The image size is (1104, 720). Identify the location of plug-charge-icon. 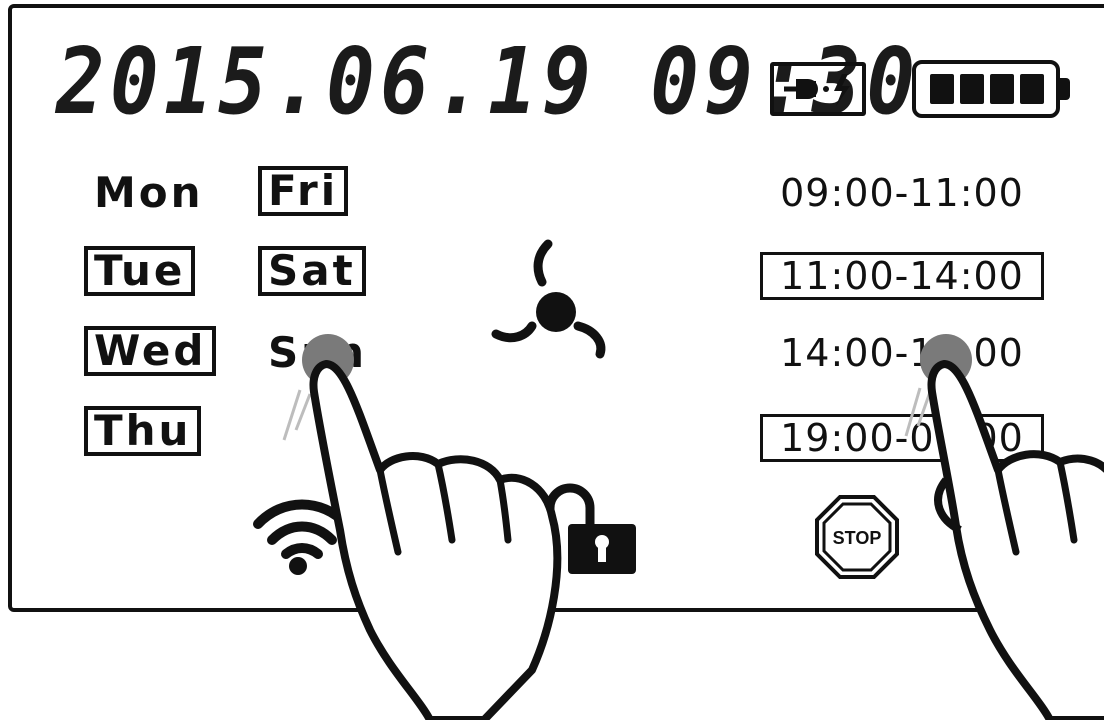
(818, 89).